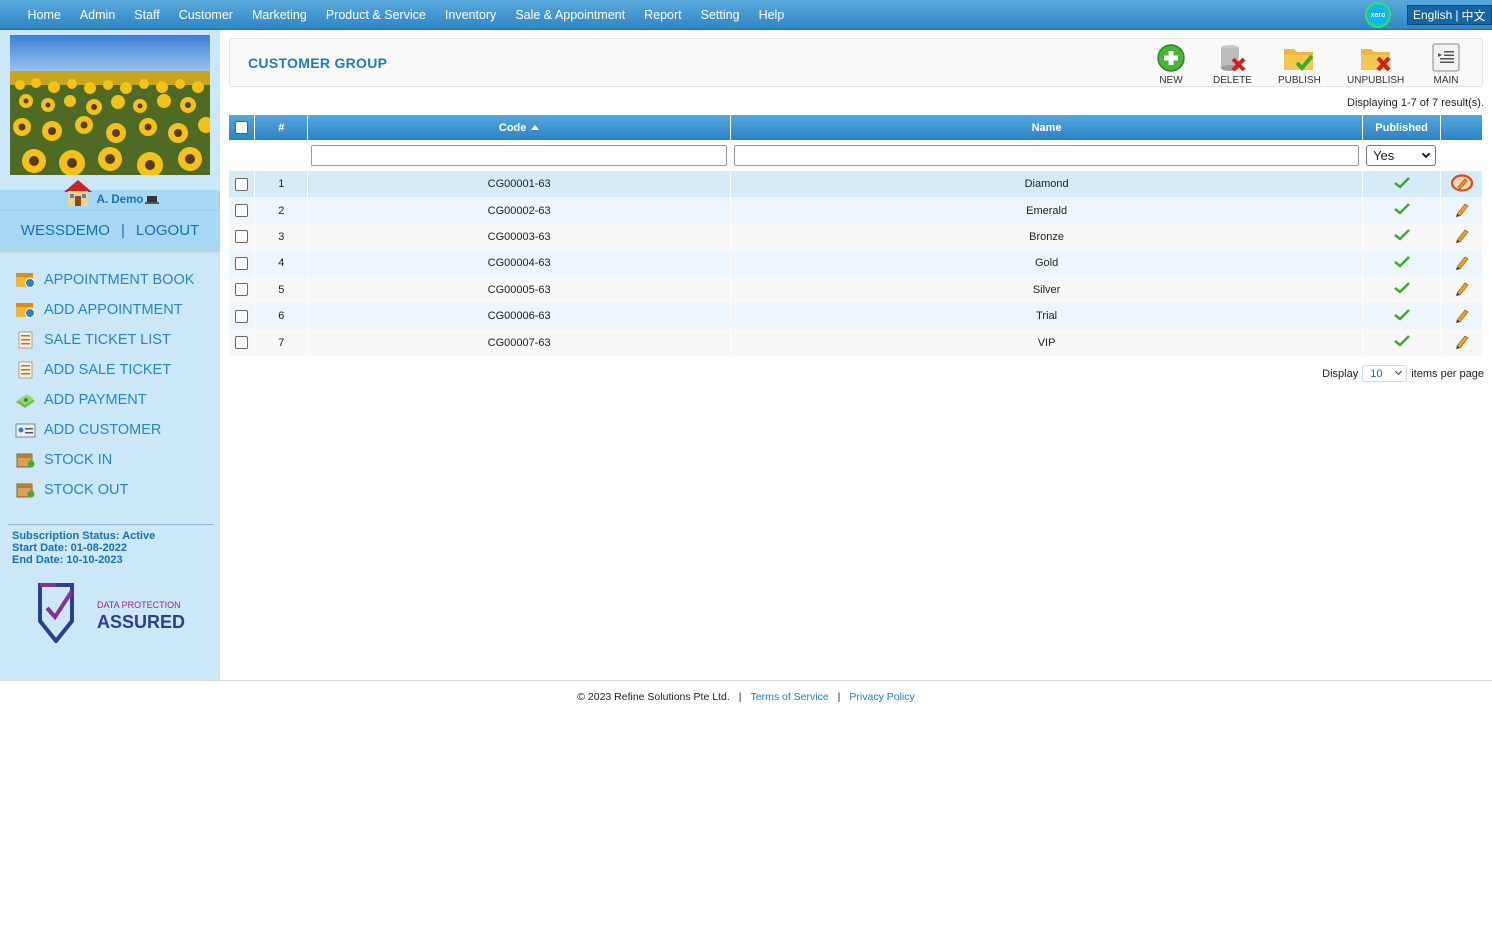 Image resolution: width=1492 pixels, height=936 pixels. I want to click on language-switcher: English | 中文, so click(1449, 15).